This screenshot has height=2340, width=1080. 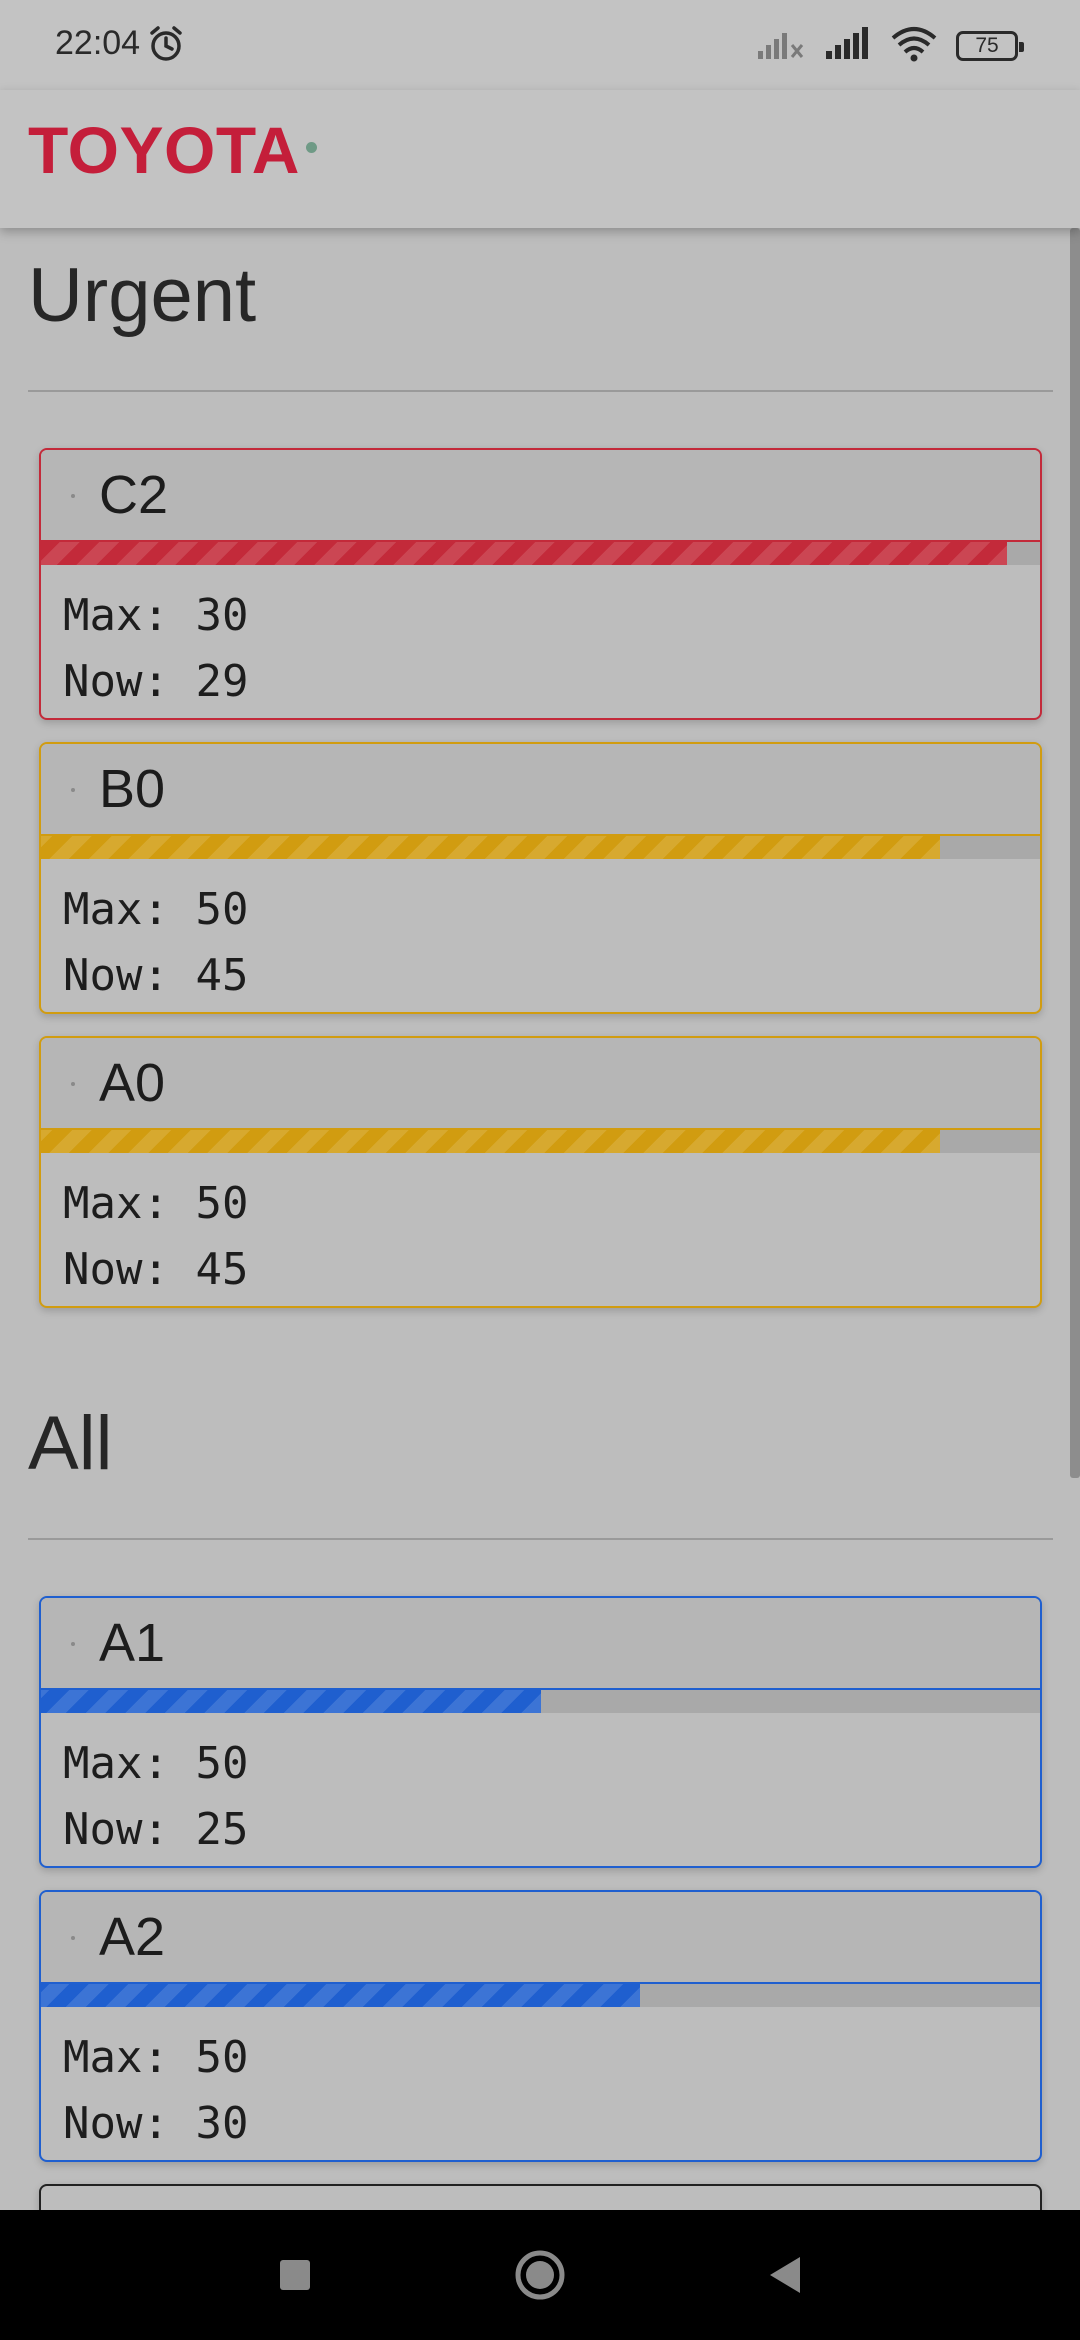 I want to click on card-title: B0, so click(x=132, y=789).